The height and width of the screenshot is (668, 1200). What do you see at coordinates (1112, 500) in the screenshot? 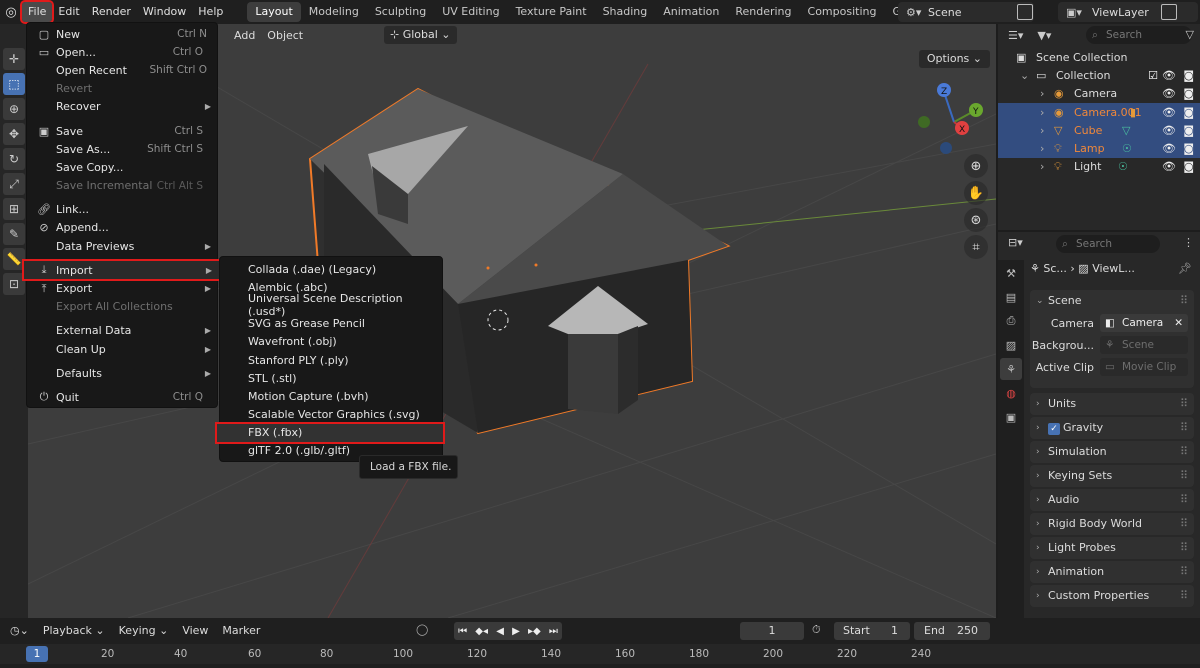
I see `audio-panel: › Audio ⠿` at bounding box center [1112, 500].